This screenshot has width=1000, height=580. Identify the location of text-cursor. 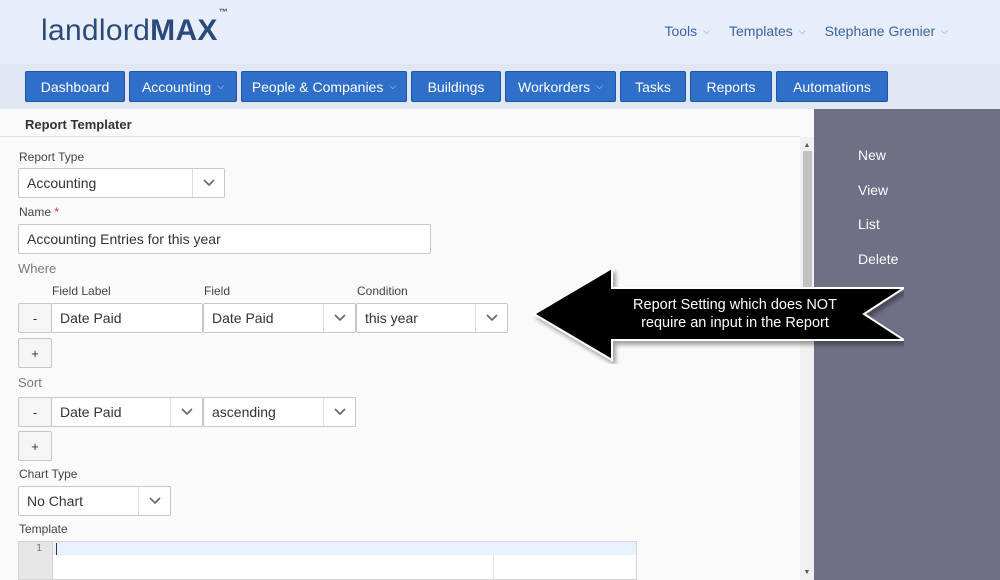
(56, 549).